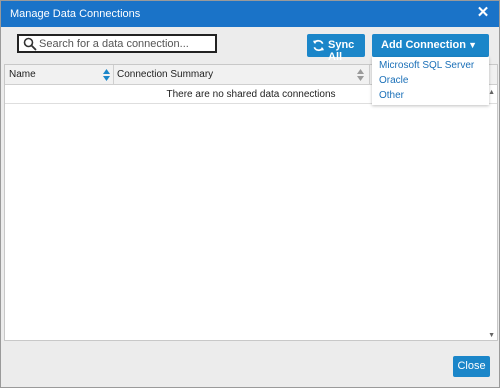  I want to click on close-button: Close, so click(471, 366).